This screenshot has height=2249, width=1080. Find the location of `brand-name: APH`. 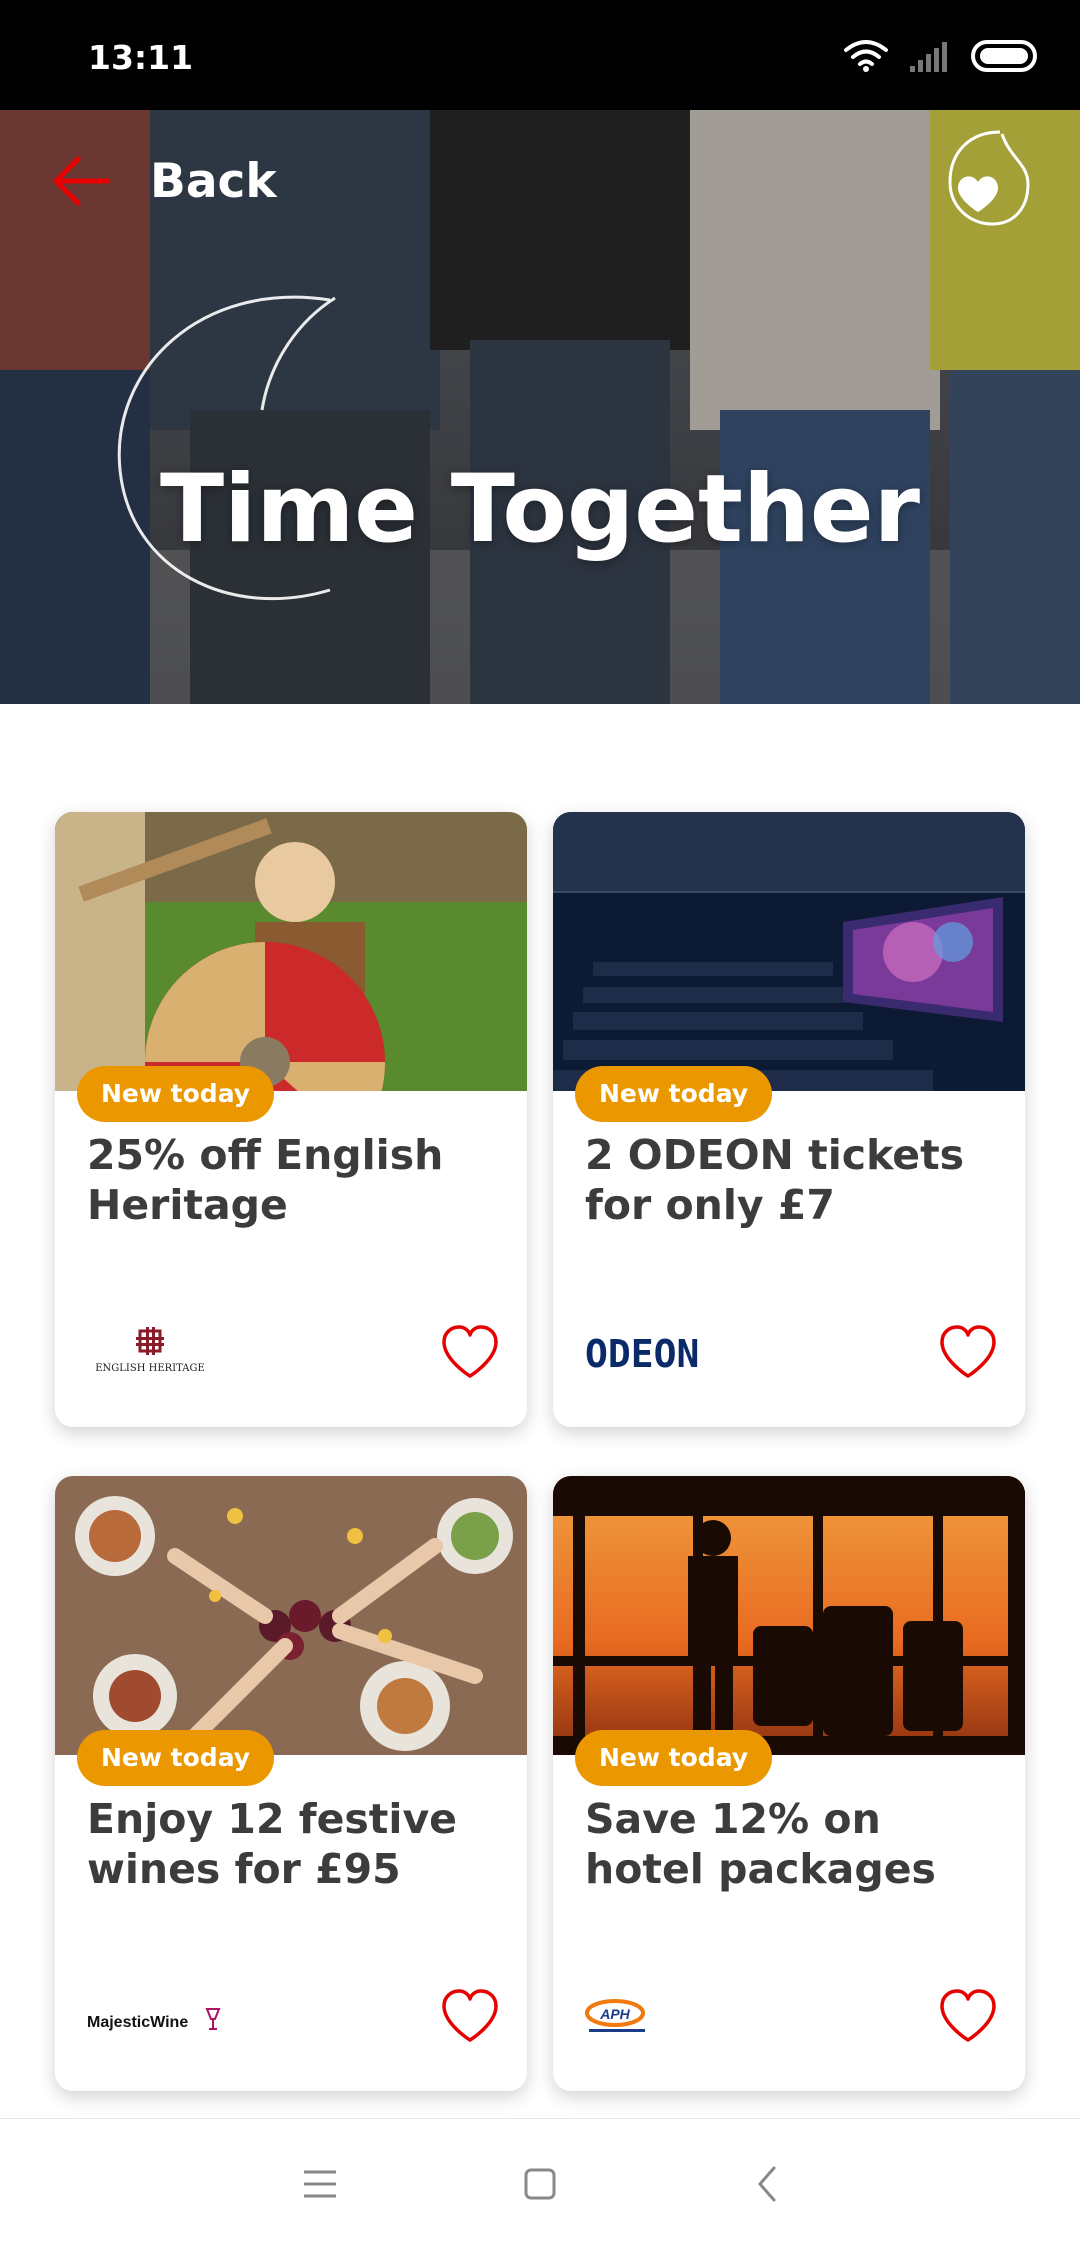

brand-name: APH is located at coordinates (614, 2014).